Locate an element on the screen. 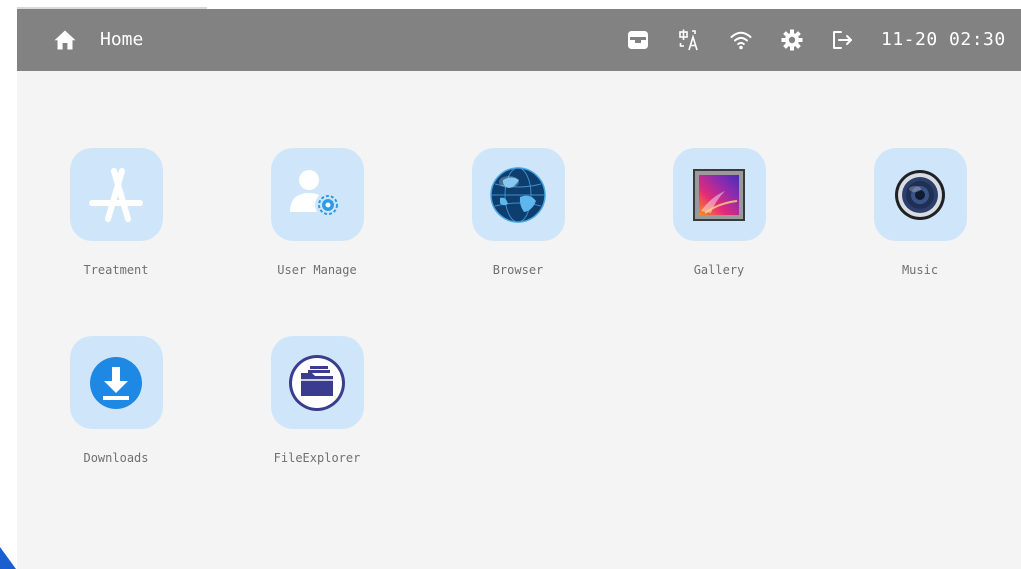  app-file-explorer: FileExplorer is located at coordinates (317, 400).